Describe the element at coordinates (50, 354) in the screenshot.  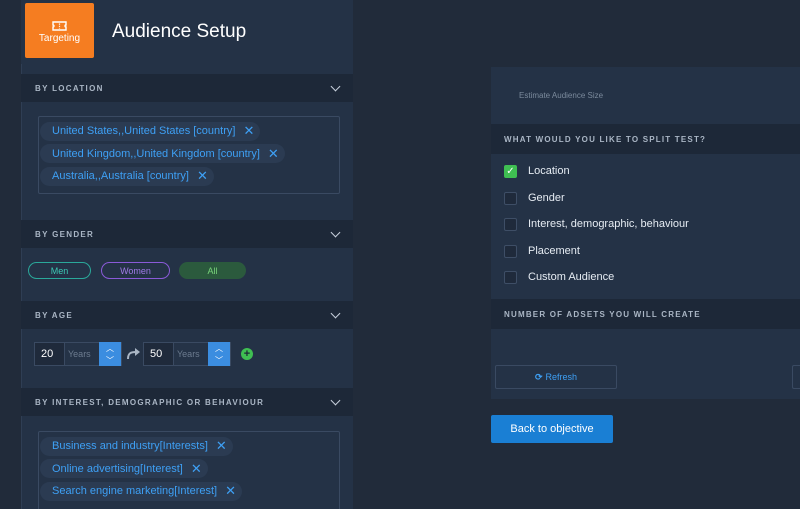
I see `age-from-value: 20` at that location.